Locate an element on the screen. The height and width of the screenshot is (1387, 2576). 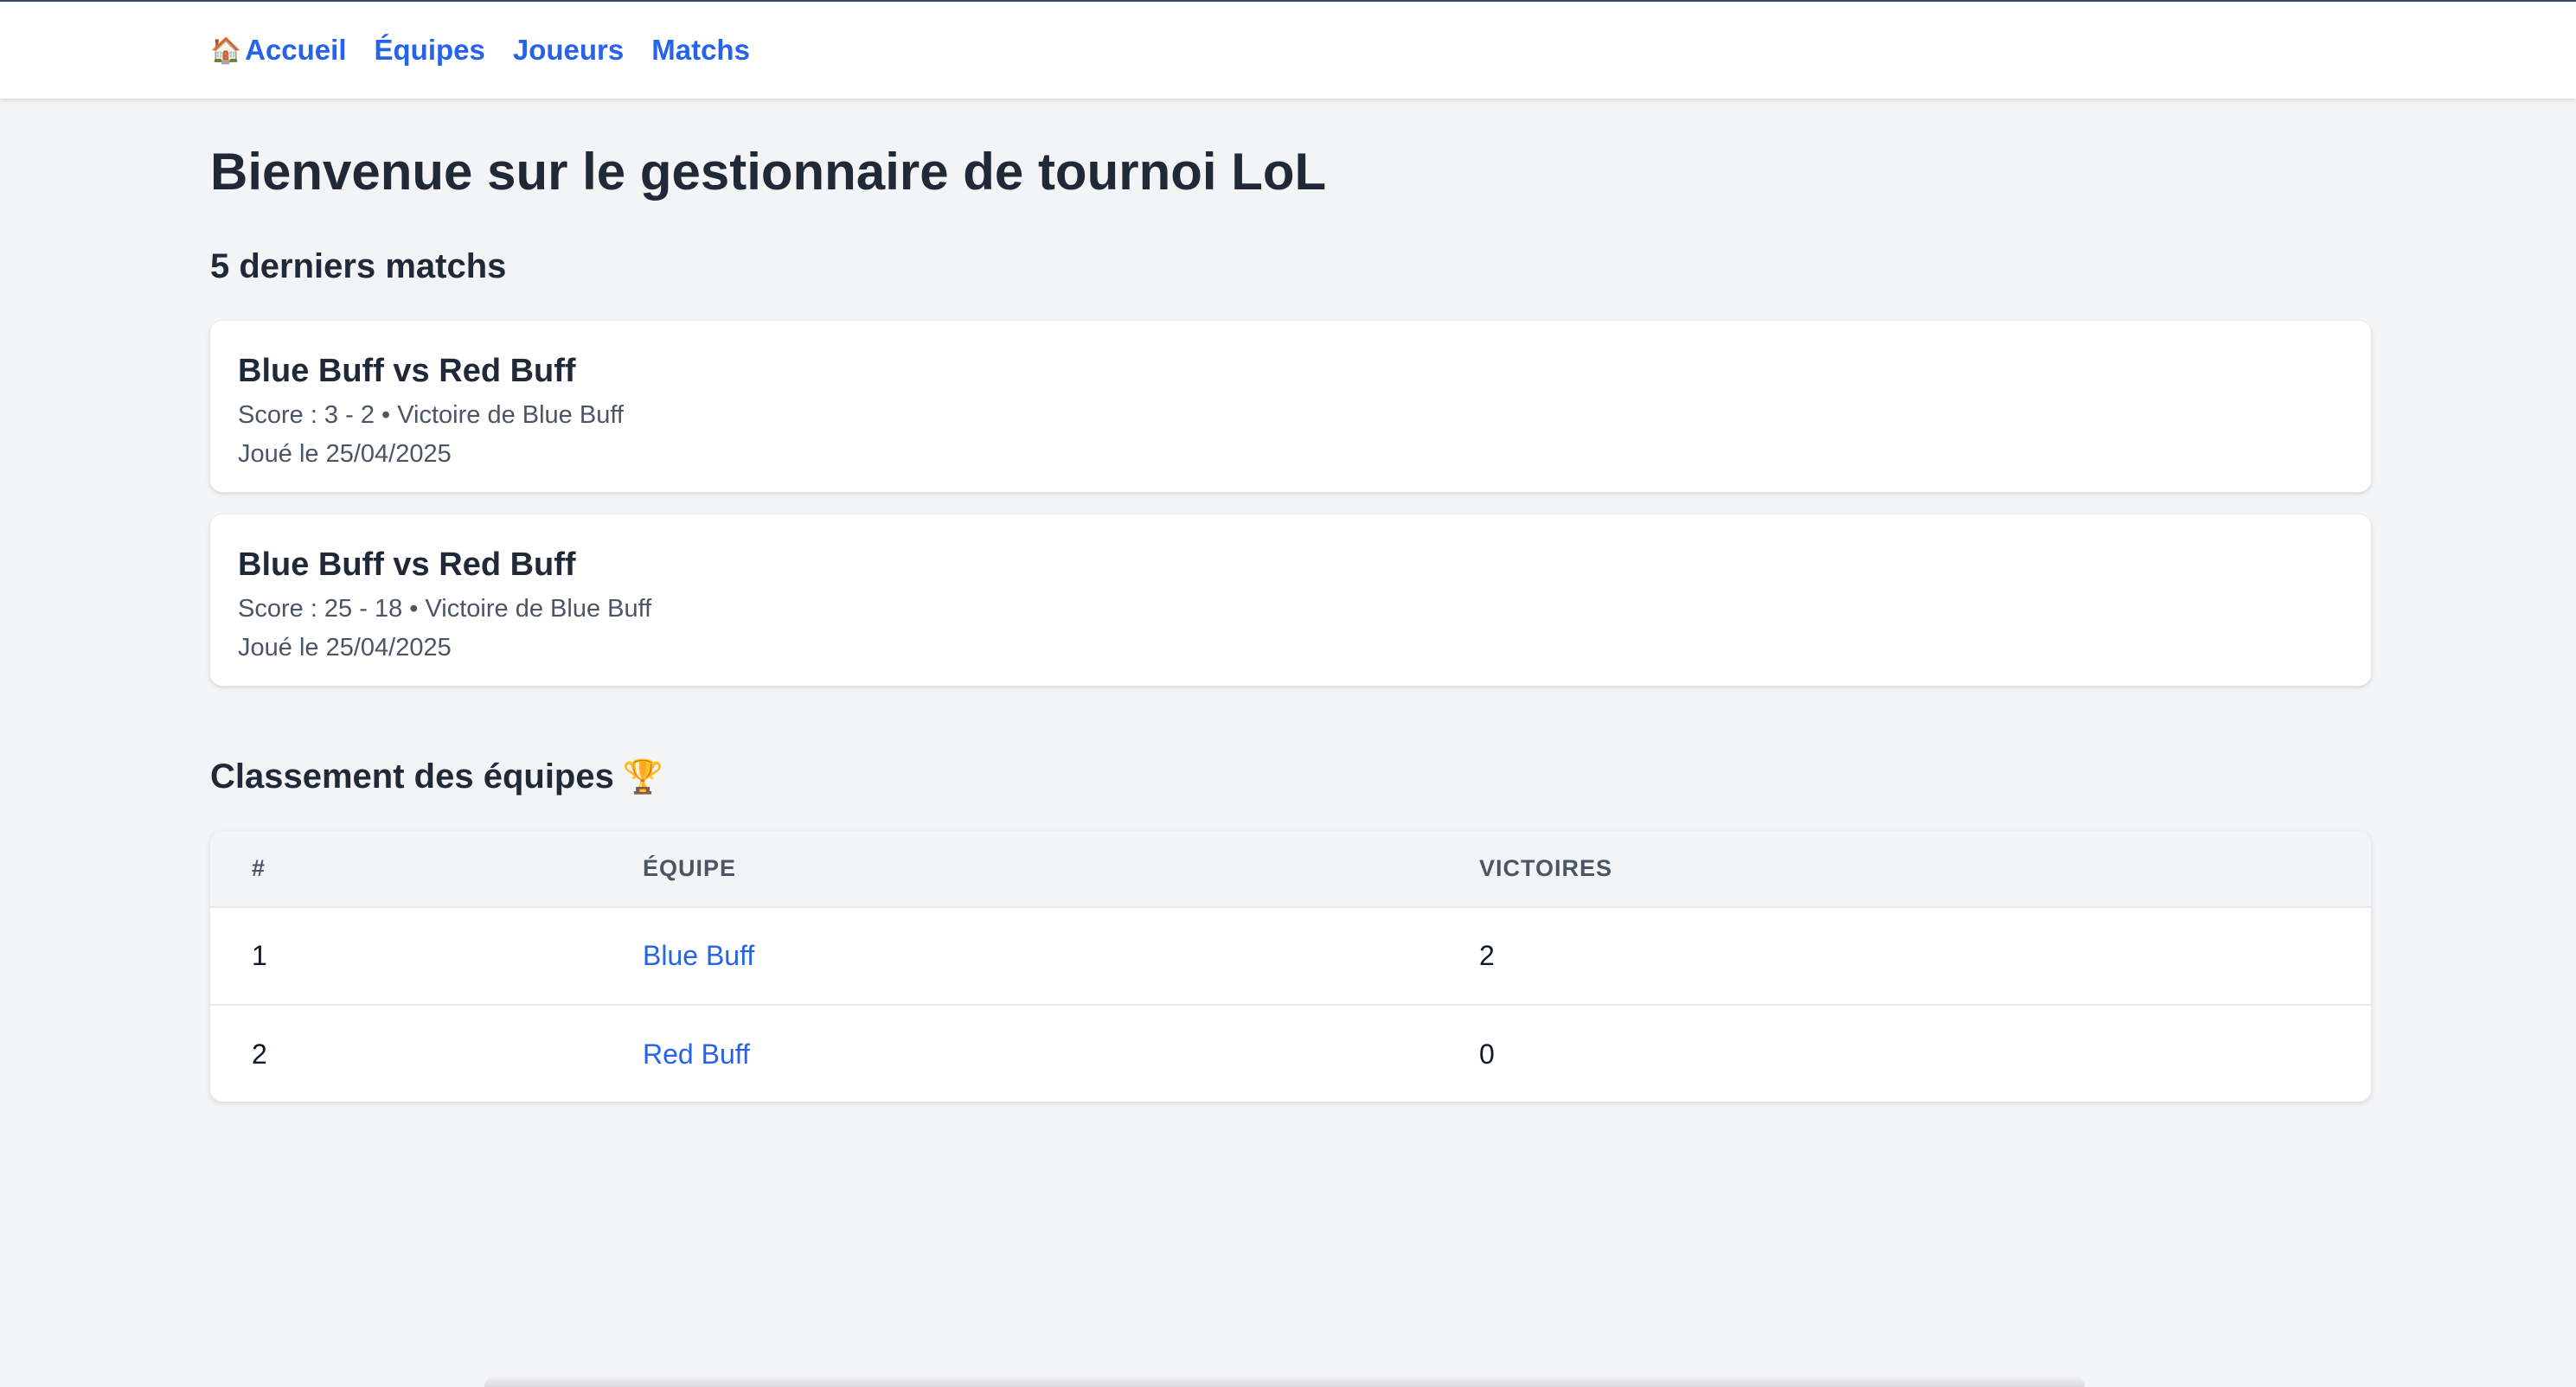
bottom-window-shadow is located at coordinates (1284, 1381).